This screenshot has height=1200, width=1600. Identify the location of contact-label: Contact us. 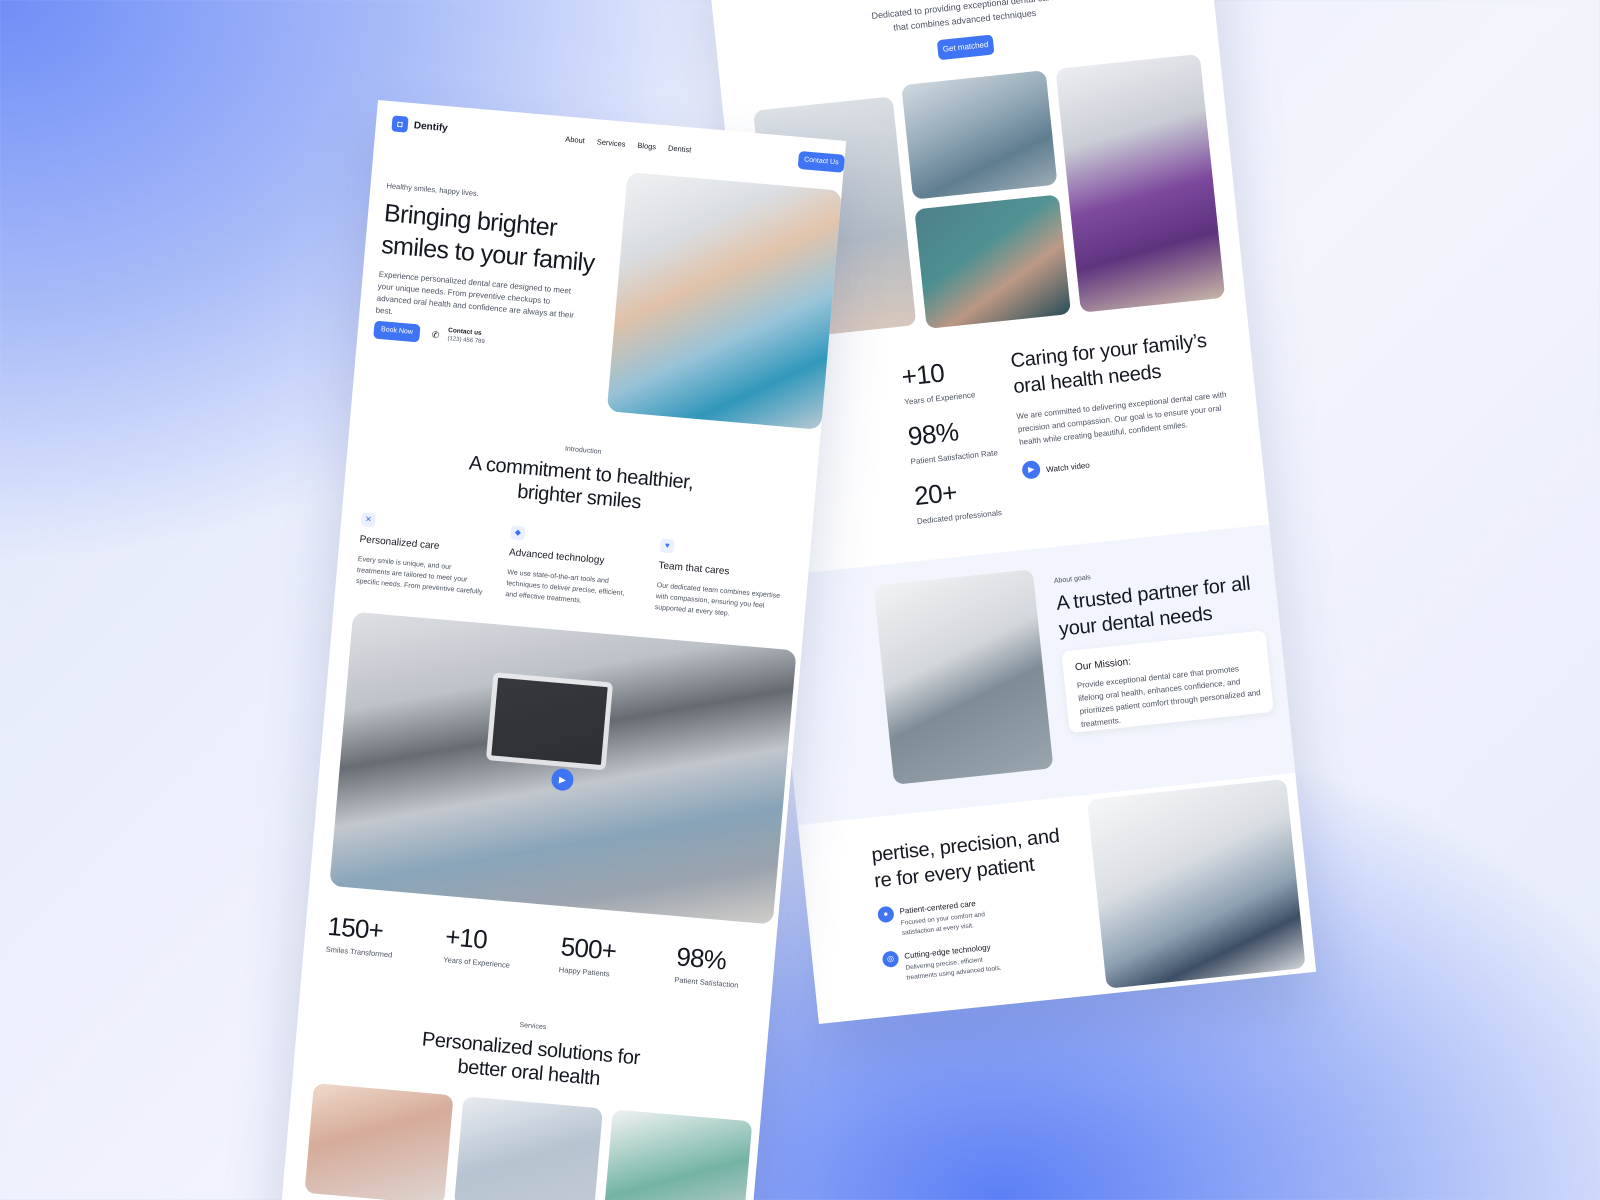
(465, 332).